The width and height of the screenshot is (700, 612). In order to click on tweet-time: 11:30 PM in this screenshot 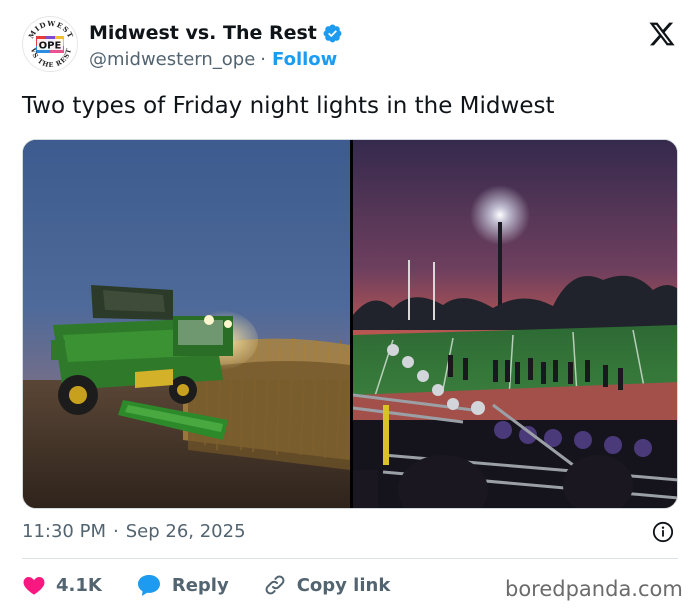, I will do `click(64, 531)`.